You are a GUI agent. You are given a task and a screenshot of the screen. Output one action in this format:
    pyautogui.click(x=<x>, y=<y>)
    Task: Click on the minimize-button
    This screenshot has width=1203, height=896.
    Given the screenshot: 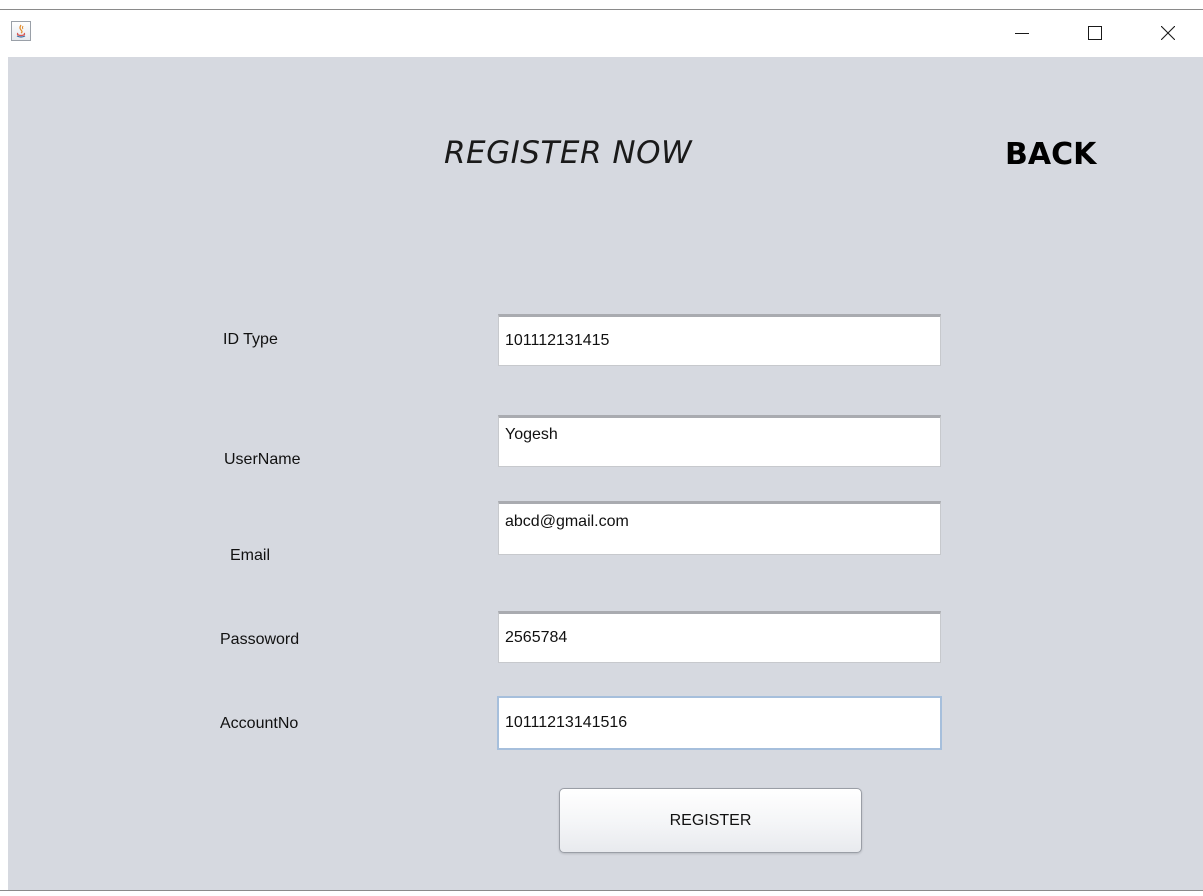 What is the action you would take?
    pyautogui.click(x=1022, y=33)
    